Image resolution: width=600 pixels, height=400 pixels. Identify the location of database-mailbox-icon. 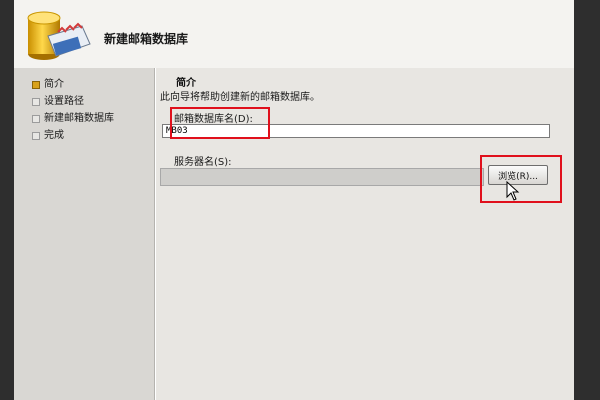
(59, 35).